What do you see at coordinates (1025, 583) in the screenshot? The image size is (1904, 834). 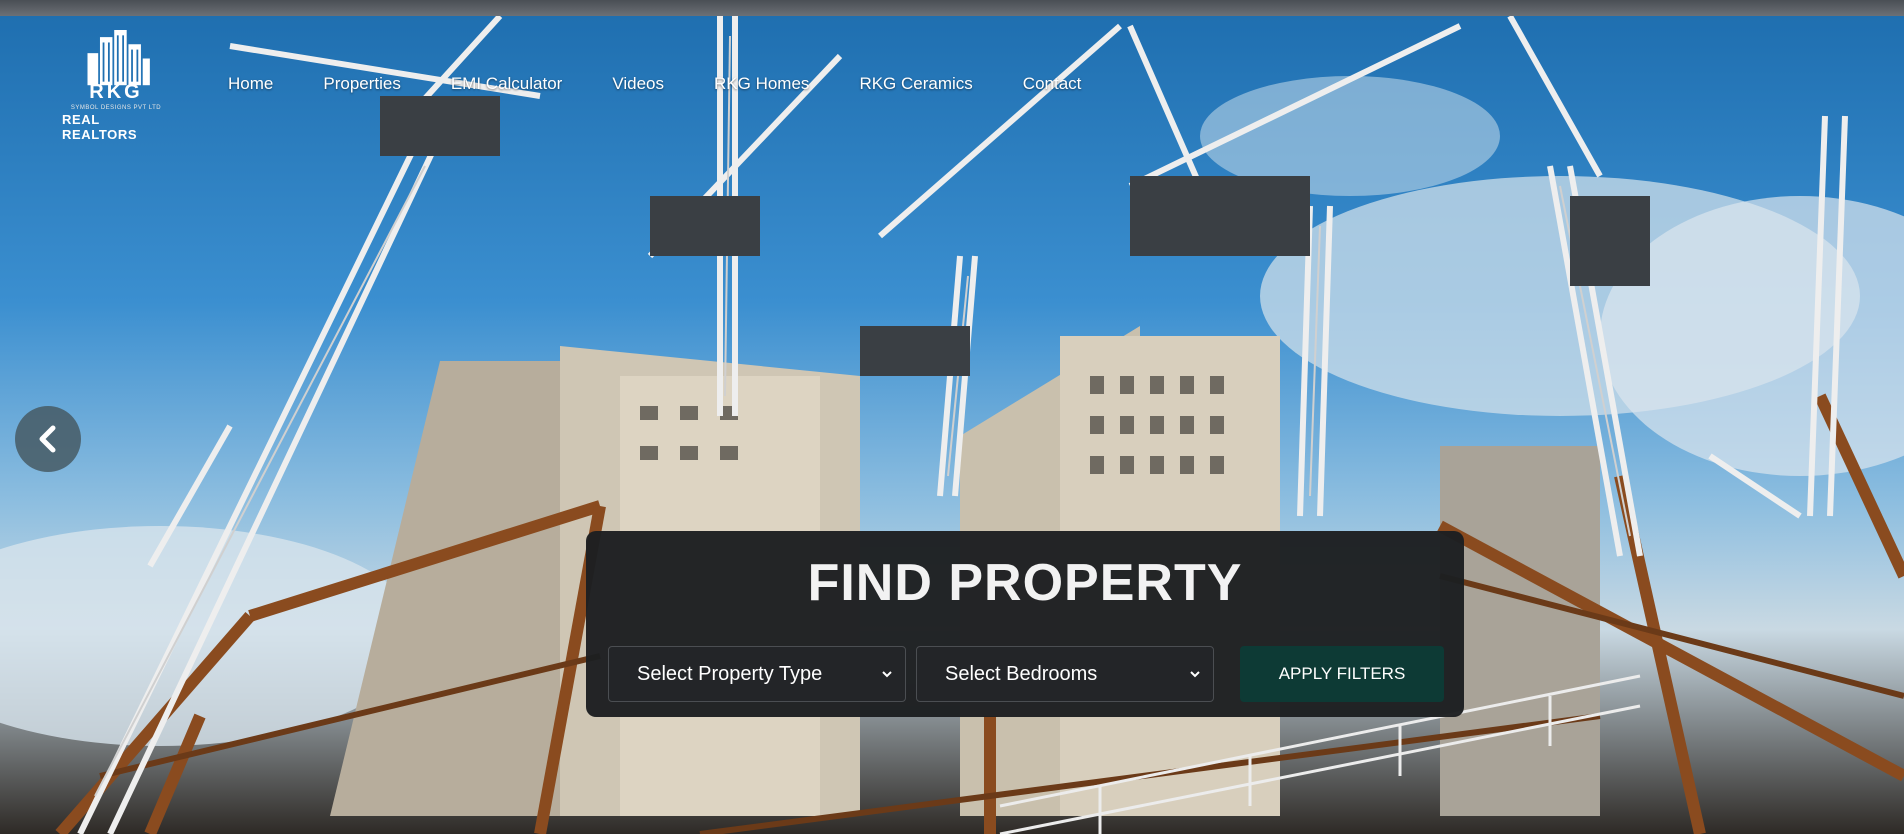 I see `find-property-title: FIND PROPERTY` at bounding box center [1025, 583].